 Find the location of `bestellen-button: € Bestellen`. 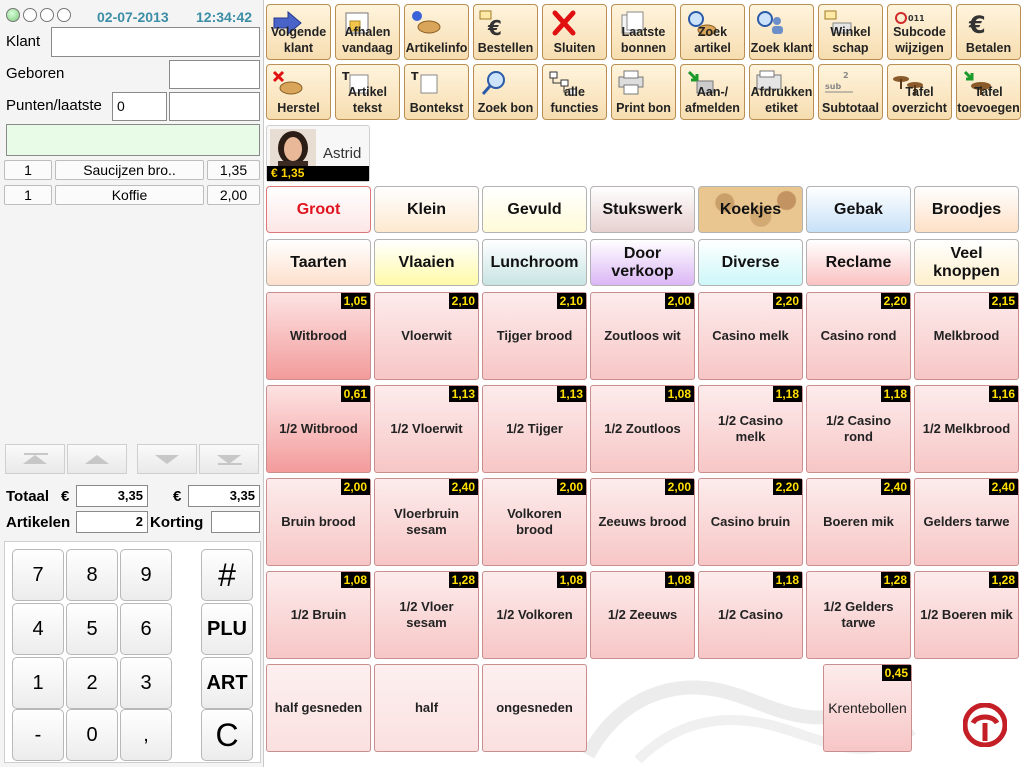

bestellen-button: € Bestellen is located at coordinates (505, 32).